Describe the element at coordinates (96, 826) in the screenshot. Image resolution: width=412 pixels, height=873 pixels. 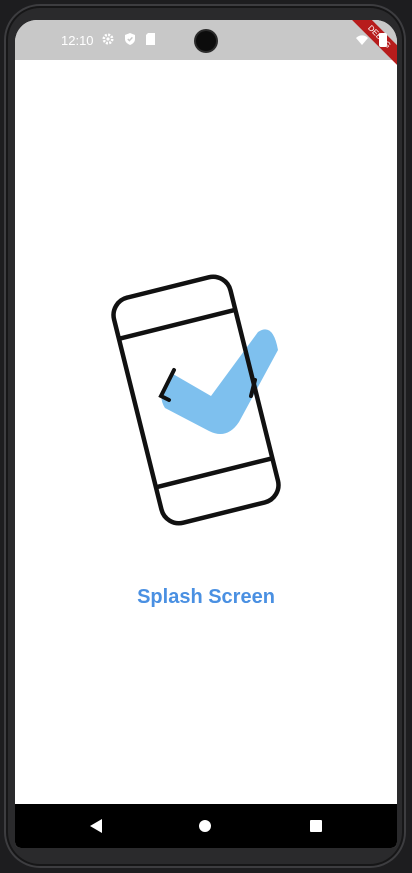
I see `back-button-icon` at that location.